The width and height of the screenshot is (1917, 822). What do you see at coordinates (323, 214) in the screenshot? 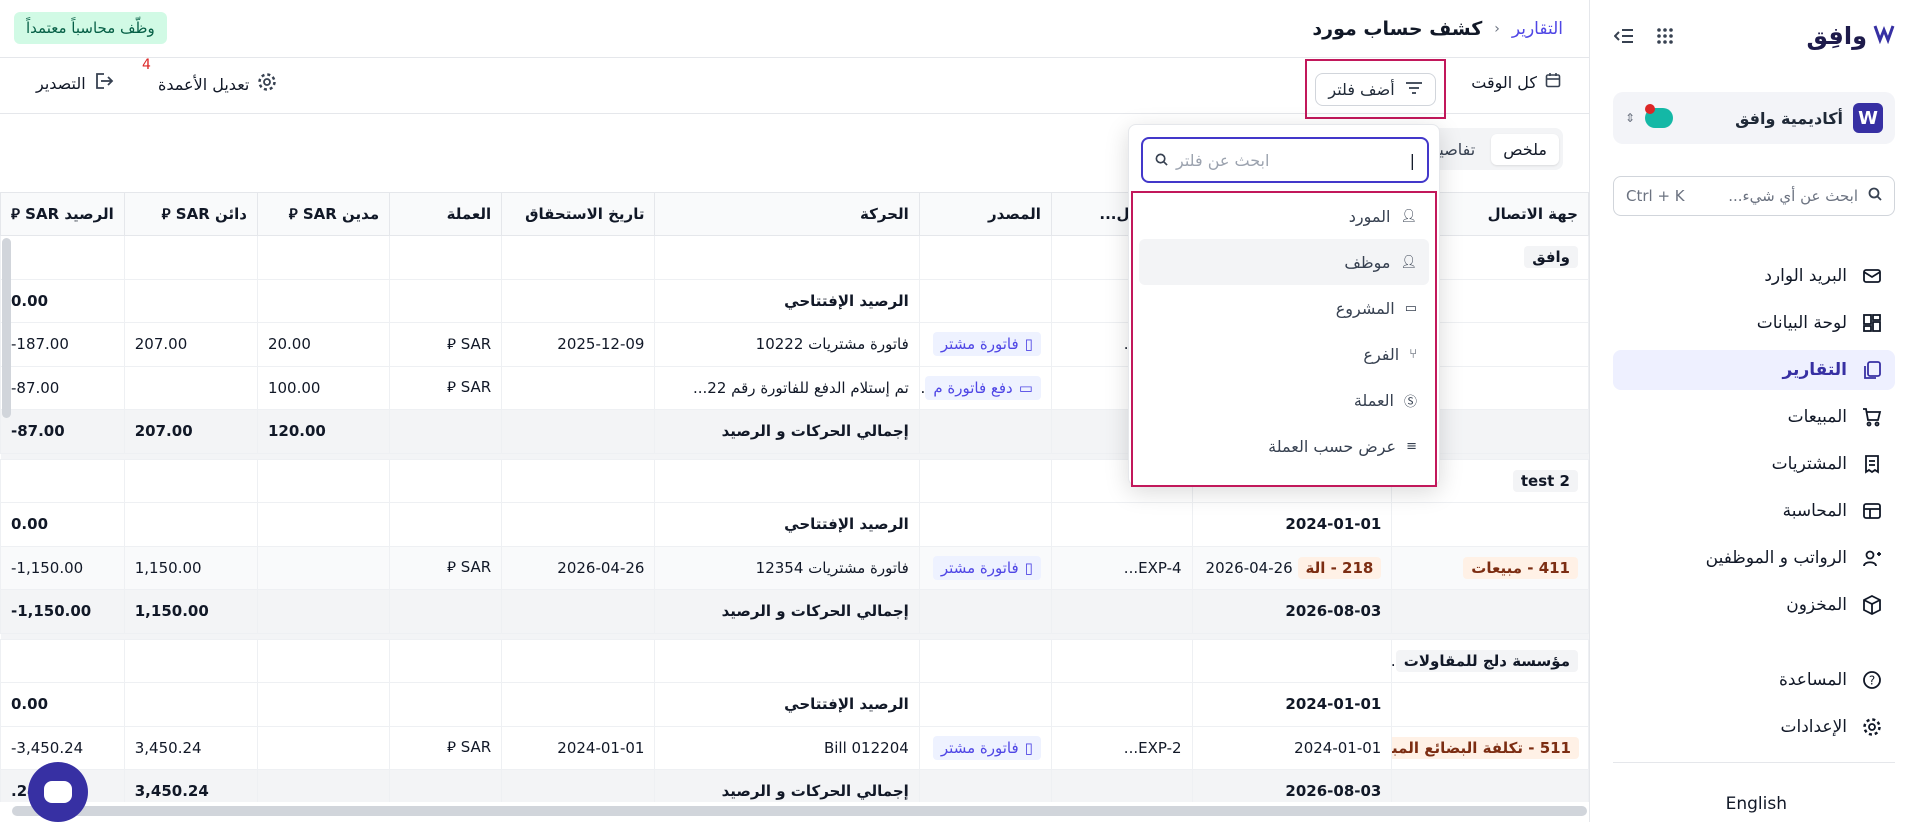
I see `col-debit: مدين SAR ⃁` at bounding box center [323, 214].